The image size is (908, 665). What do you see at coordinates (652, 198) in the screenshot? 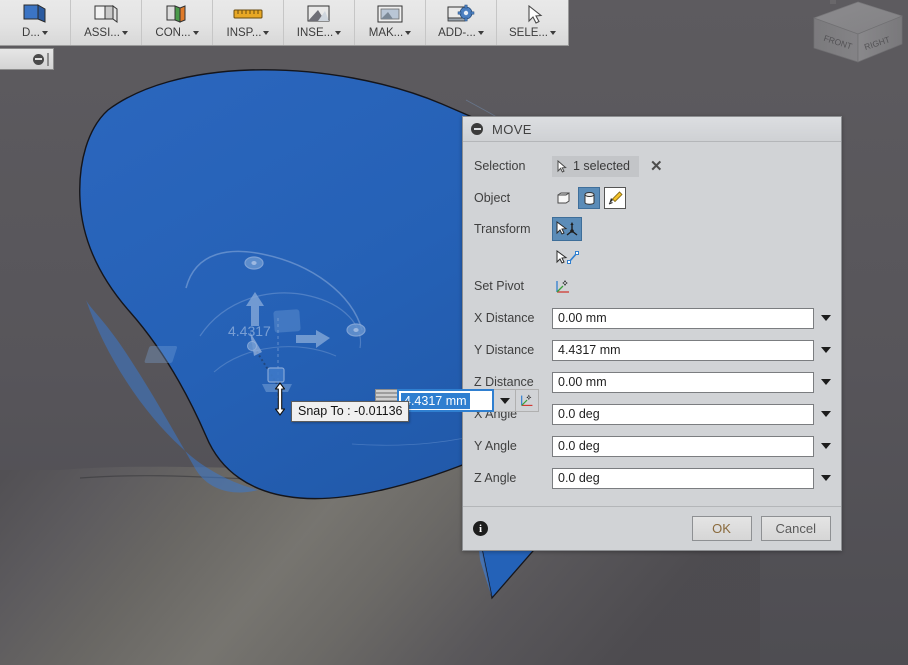
I see `object-row: Object` at bounding box center [652, 198].